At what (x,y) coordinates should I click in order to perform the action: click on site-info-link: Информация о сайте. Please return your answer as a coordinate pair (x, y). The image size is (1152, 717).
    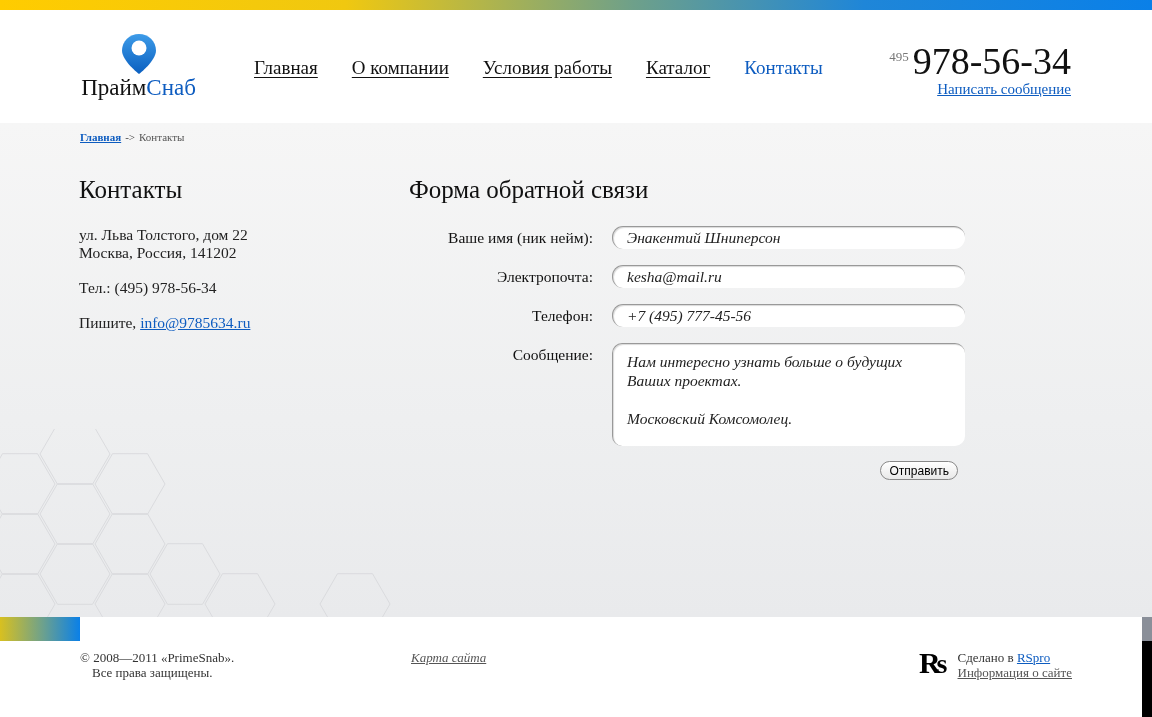
    Looking at the image, I should click on (1014, 672).